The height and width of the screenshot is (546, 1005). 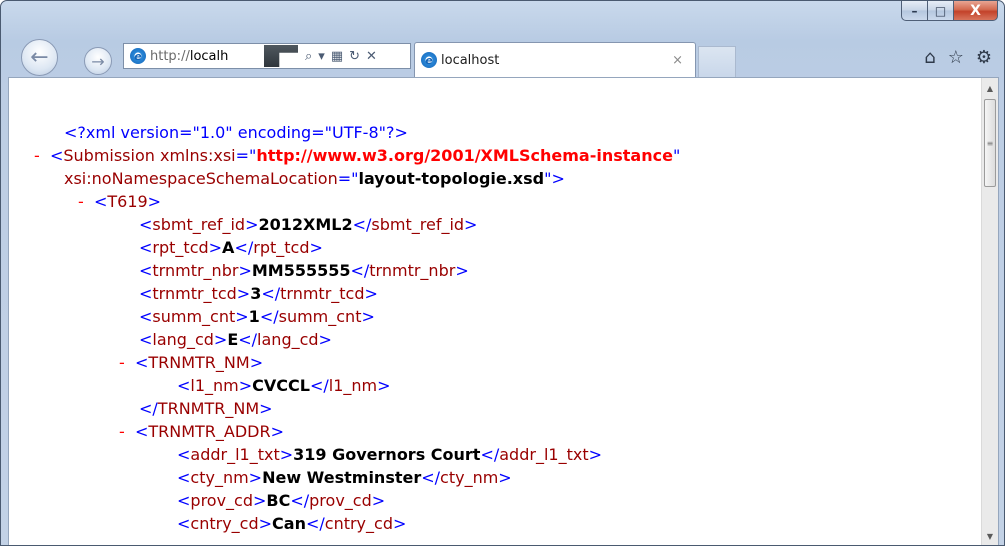 I want to click on vertical-scrollbar: ▲ ≡ ▼, so click(x=989, y=311).